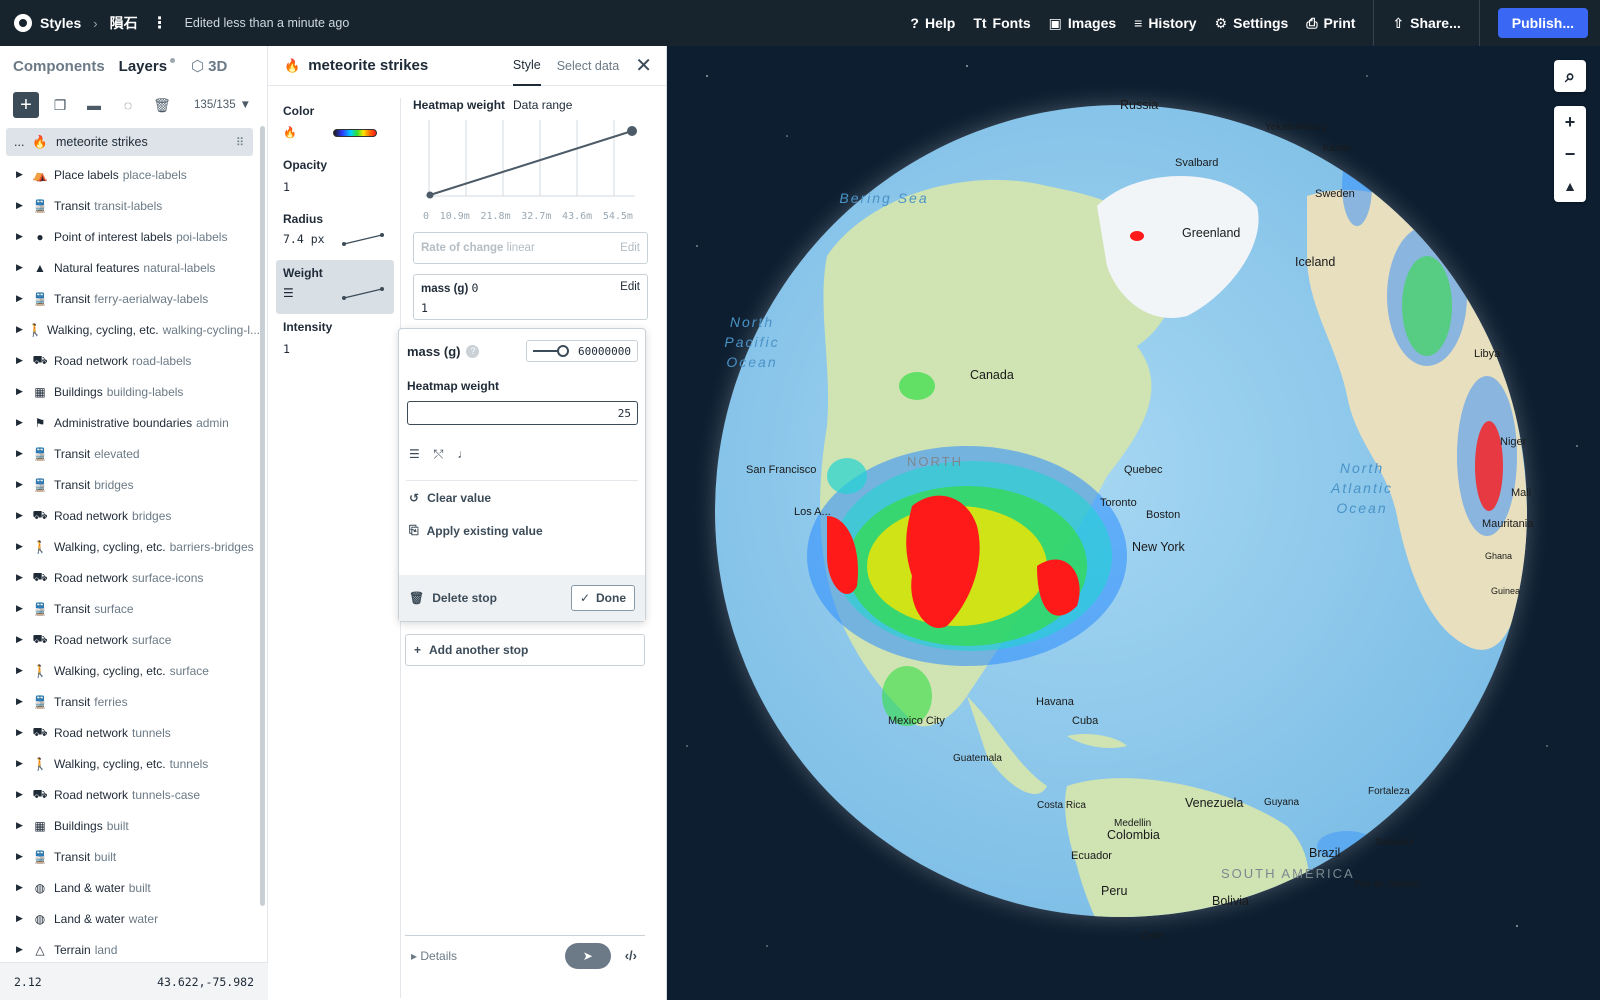  What do you see at coordinates (522, 497) in the screenshot?
I see `clear-value-button: ↺ Clear value` at bounding box center [522, 497].